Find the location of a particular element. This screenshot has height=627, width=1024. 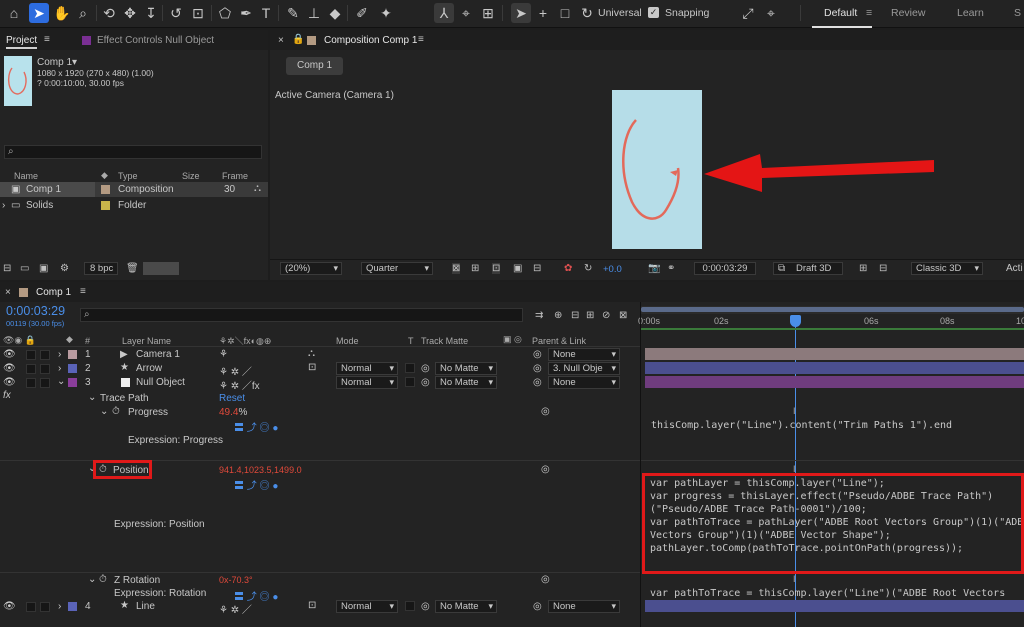

workspace-more: S is located at coordinates (1017, 13).